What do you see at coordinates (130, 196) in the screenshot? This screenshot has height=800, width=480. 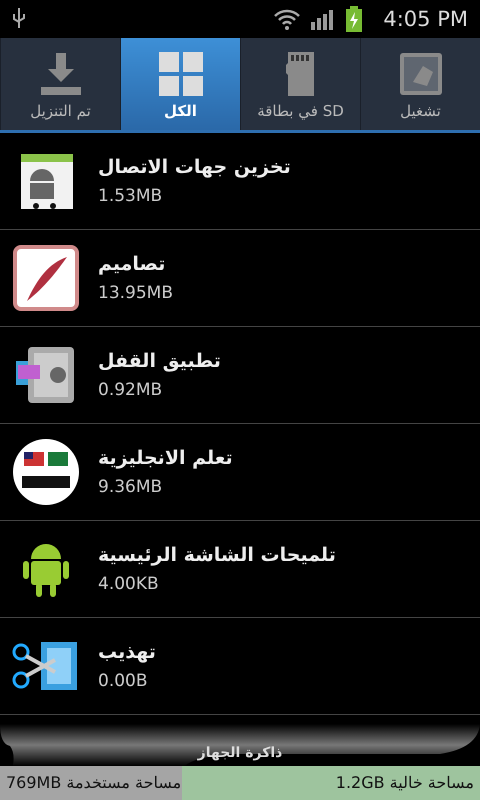 I see `app-size: 1.53MB` at bounding box center [130, 196].